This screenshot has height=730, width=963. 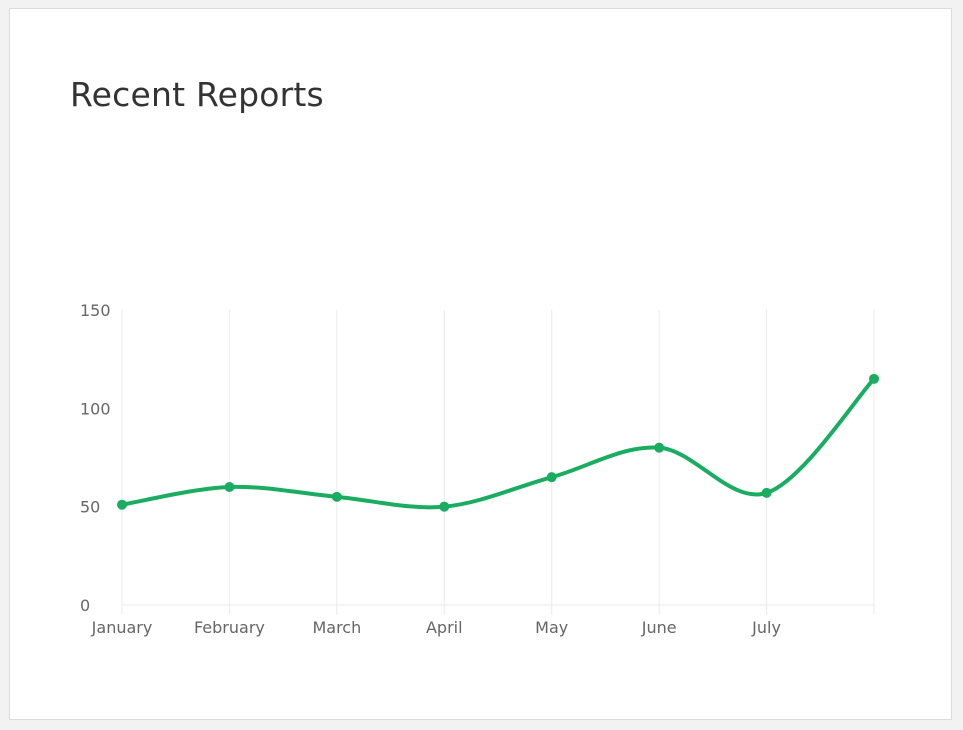 I want to click on line-layer, so click(x=498, y=443).